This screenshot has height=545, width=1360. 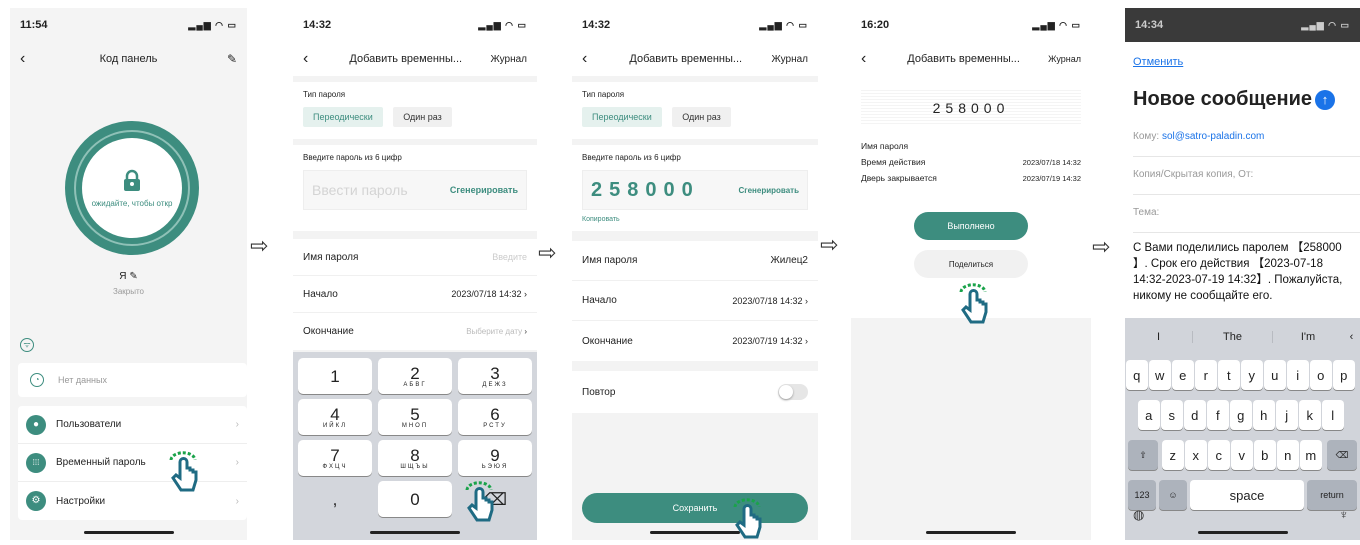 What do you see at coordinates (335, 458) in the screenshot?
I see `keypad-key: 7 ФХЦЧ` at bounding box center [335, 458].